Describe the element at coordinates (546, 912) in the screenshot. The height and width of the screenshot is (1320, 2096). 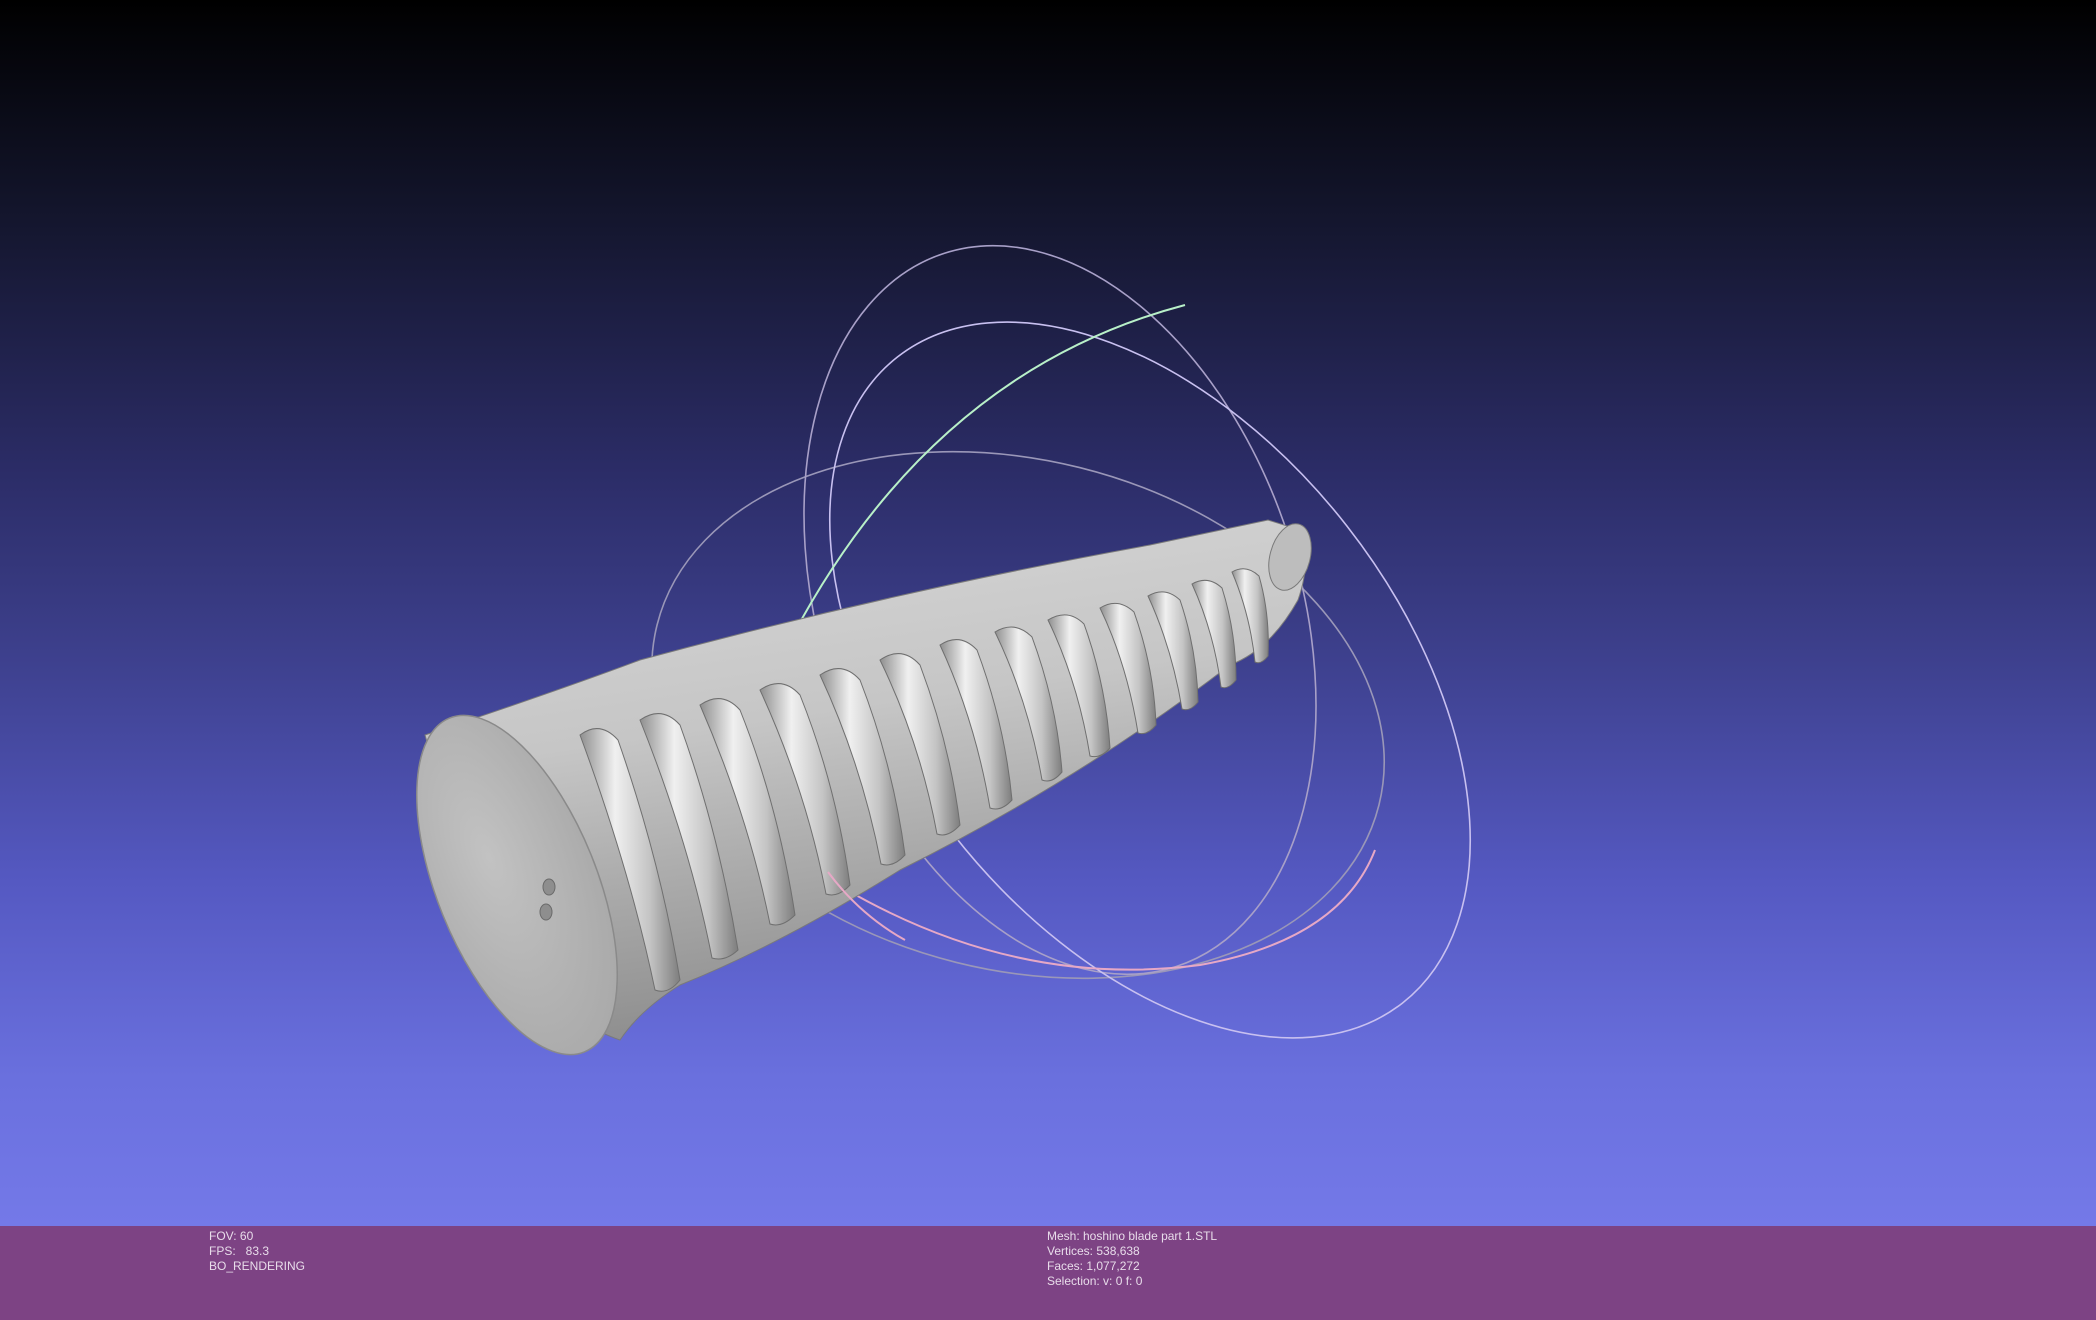
I see `mesh-hole-bottom` at that location.